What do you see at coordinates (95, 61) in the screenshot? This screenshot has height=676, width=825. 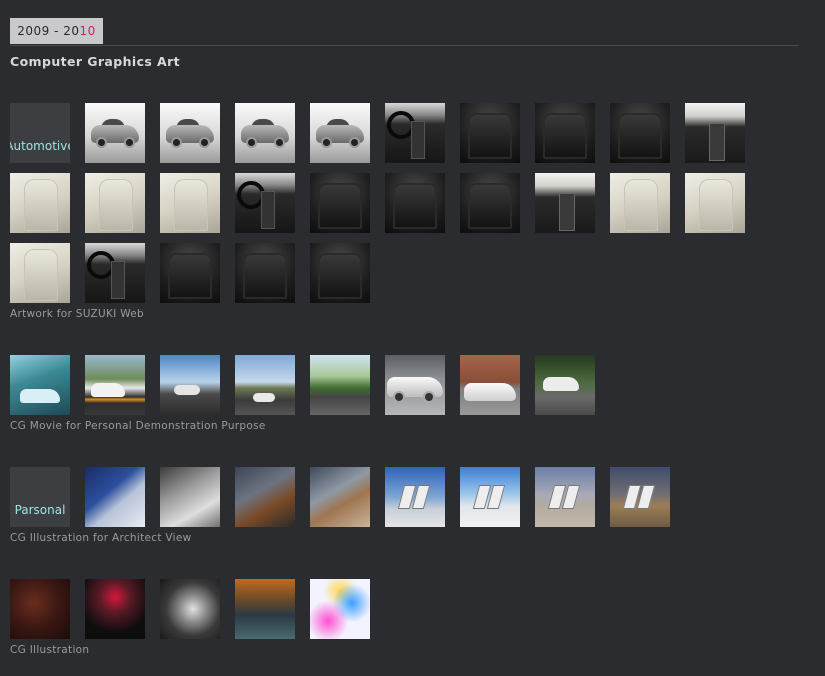 I see `page-title: Computer Graphics Art` at bounding box center [95, 61].